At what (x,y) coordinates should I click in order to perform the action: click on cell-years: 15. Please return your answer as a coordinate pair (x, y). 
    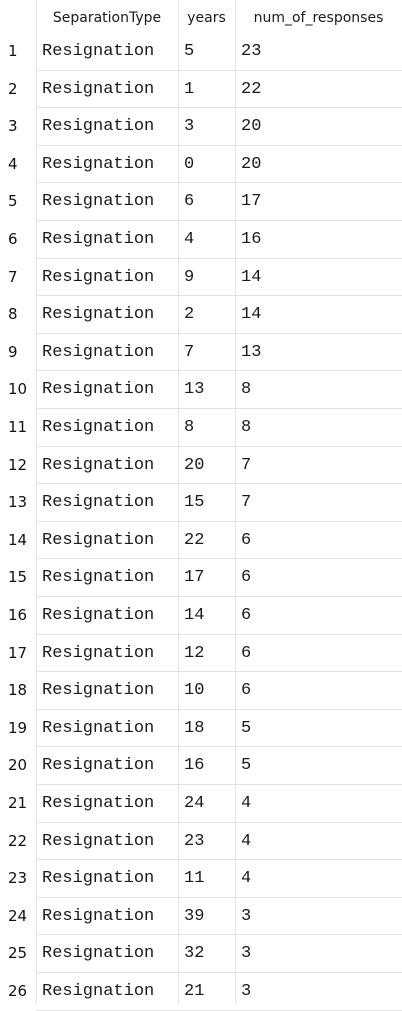
    Looking at the image, I should click on (206, 502).